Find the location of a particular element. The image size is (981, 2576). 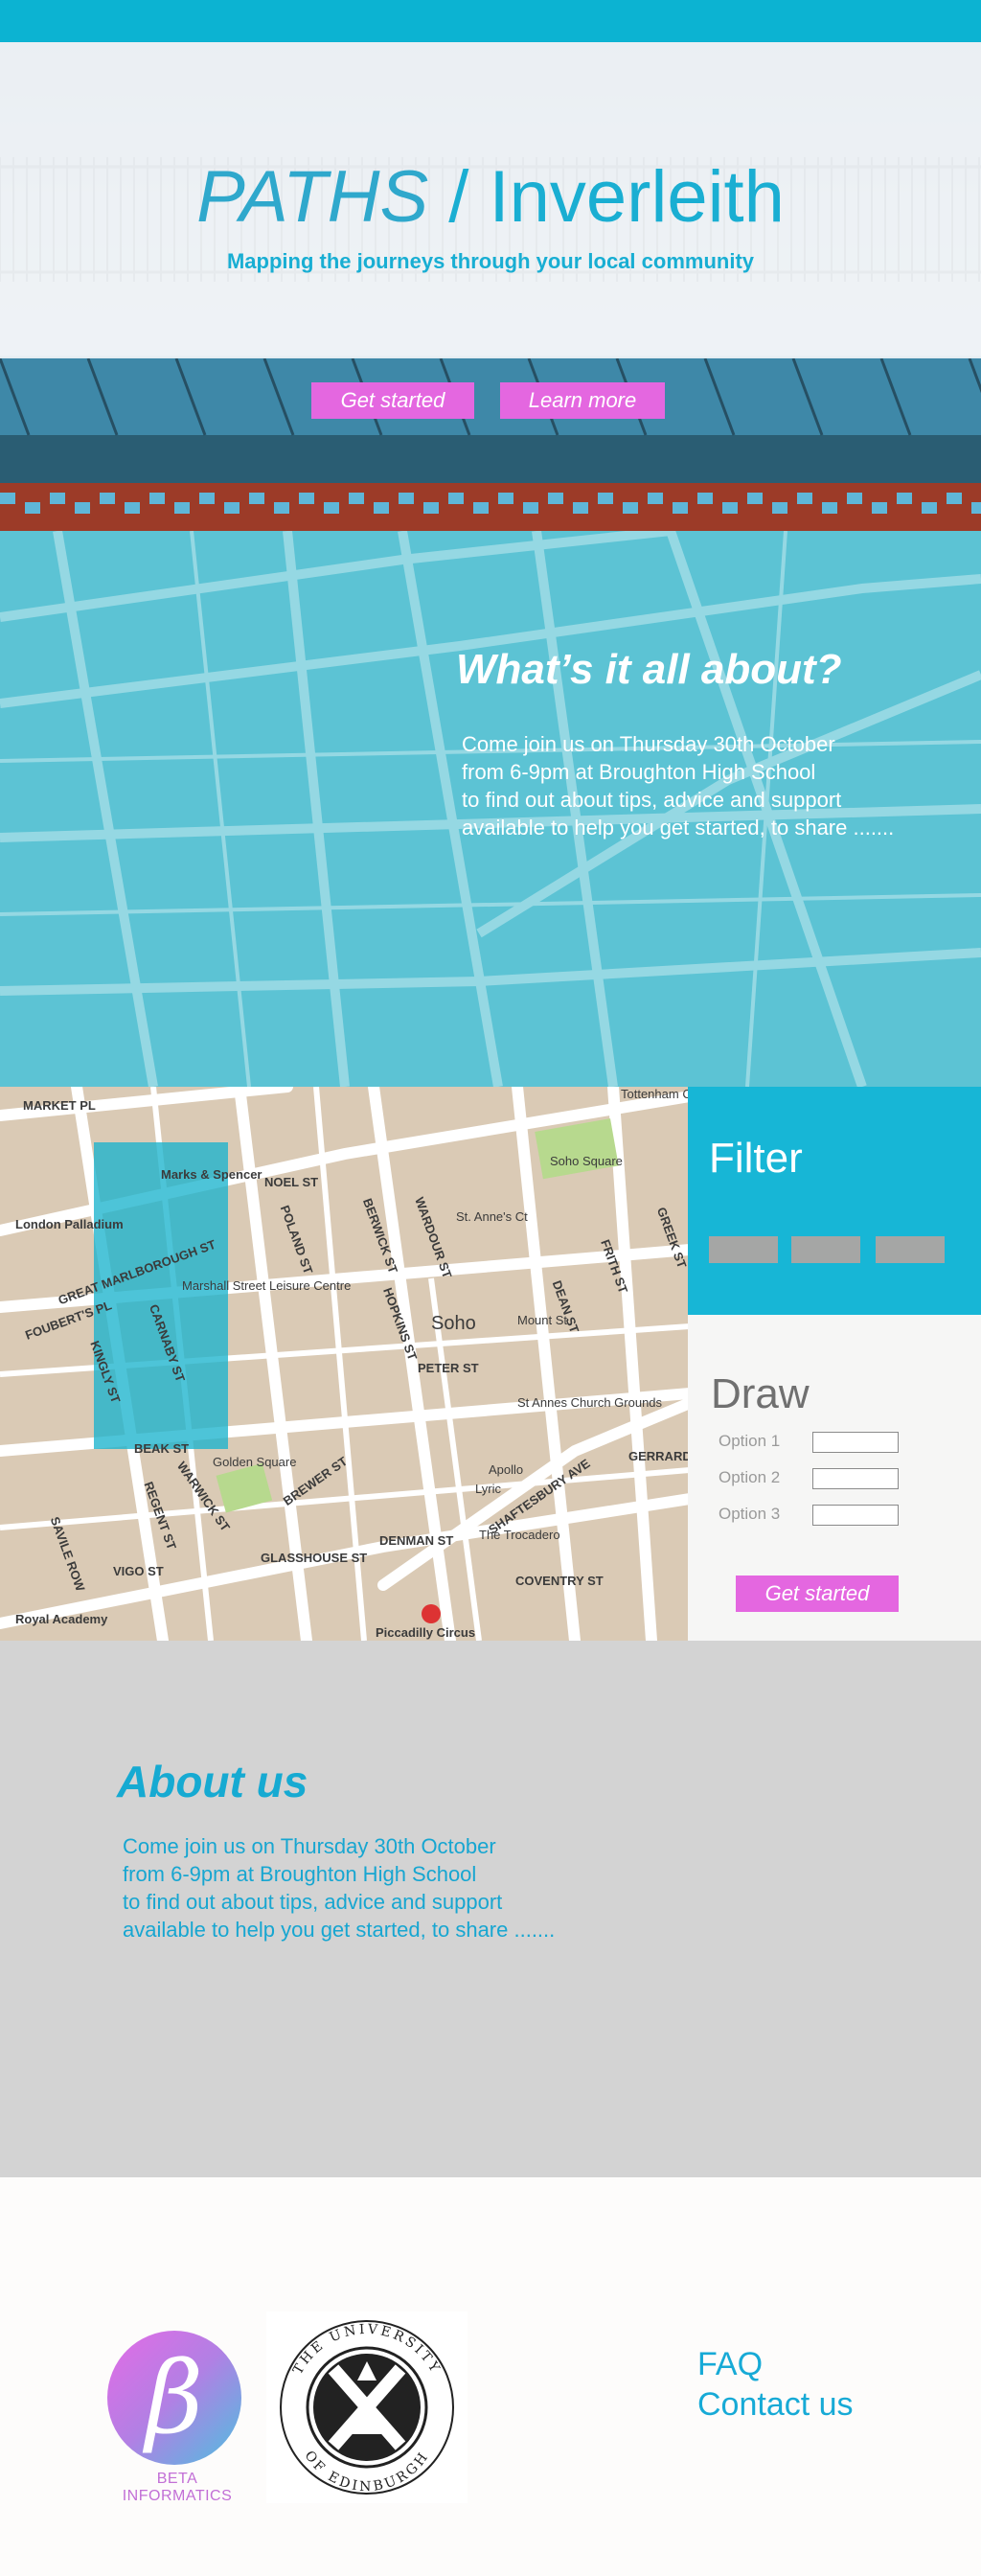

map-label: The Trocadero is located at coordinates (519, 1535).